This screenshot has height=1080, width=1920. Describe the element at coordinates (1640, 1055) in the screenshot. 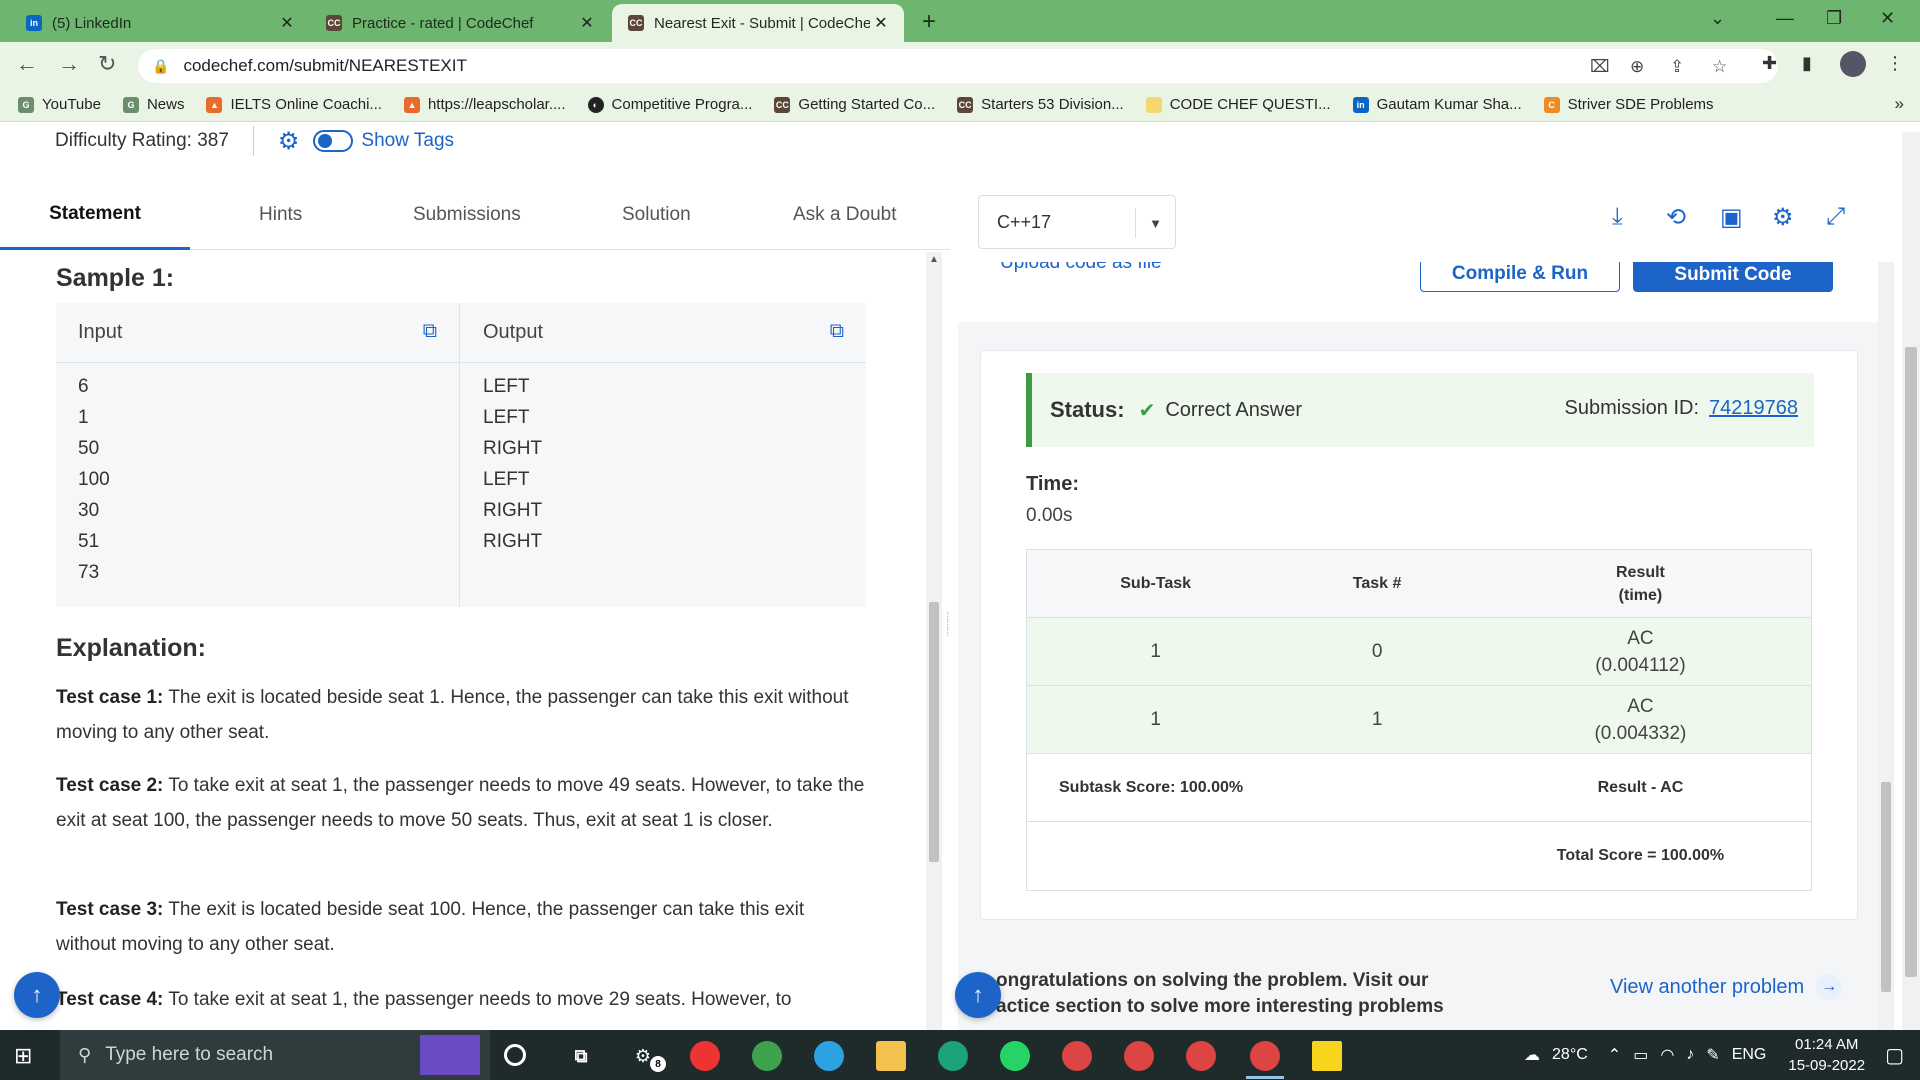

I see `battery-icon: ▭` at that location.